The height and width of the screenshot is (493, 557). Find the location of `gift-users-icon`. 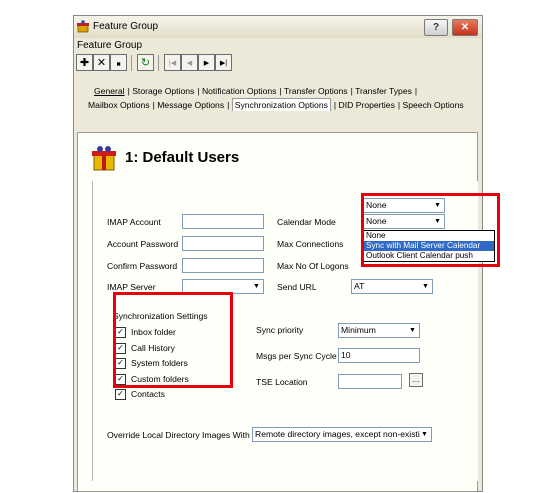

gift-users-icon is located at coordinates (104, 158).